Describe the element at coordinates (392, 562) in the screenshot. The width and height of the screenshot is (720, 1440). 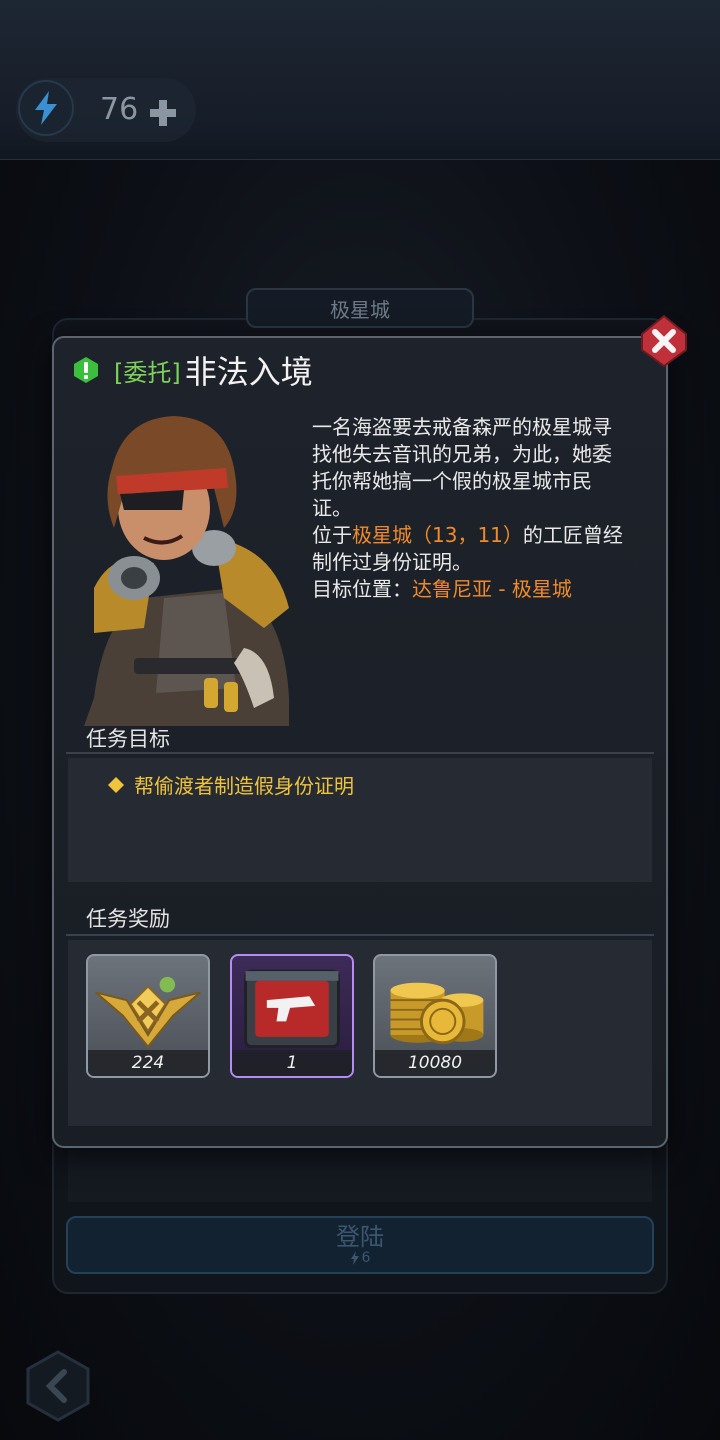
I see `location-line-2: 制作过身份证明。` at that location.